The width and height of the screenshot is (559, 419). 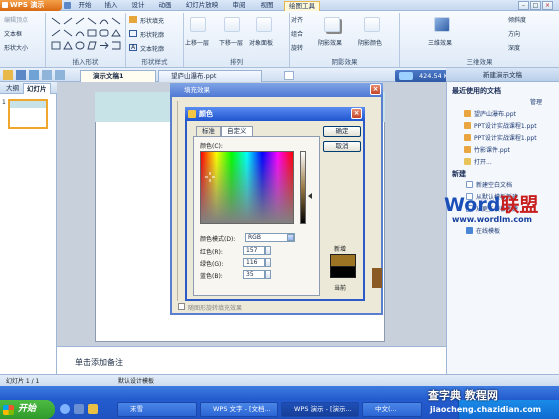 What do you see at coordinates (302, 6) in the screenshot?
I see `tab-drawing-tools: 绘图工具` at bounding box center [302, 6].